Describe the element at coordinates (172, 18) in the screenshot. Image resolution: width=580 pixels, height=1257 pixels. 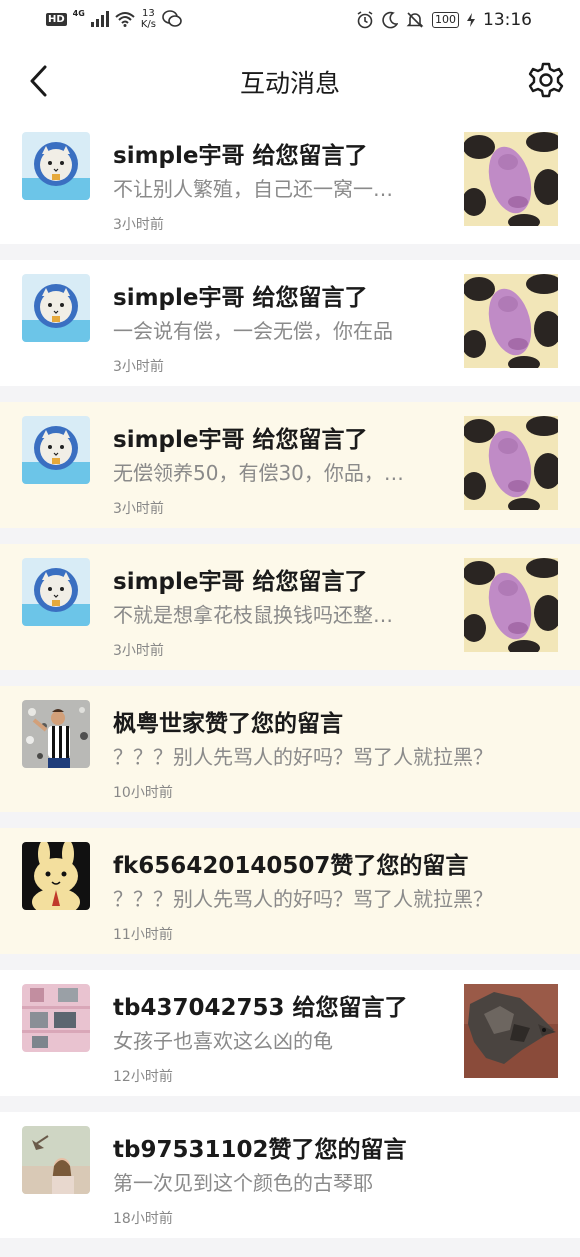
I see `wechat-icon` at that location.